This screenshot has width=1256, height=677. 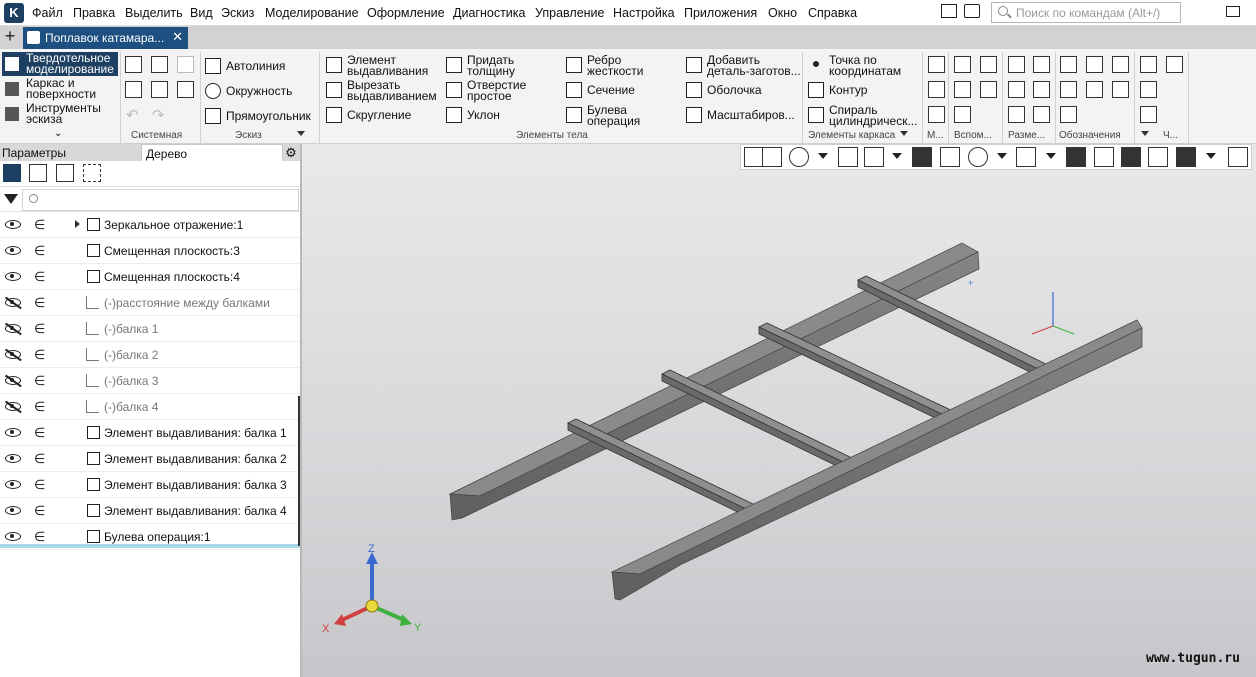 What do you see at coordinates (1174, 64) in the screenshot?
I see `copy-object-icon` at bounding box center [1174, 64].